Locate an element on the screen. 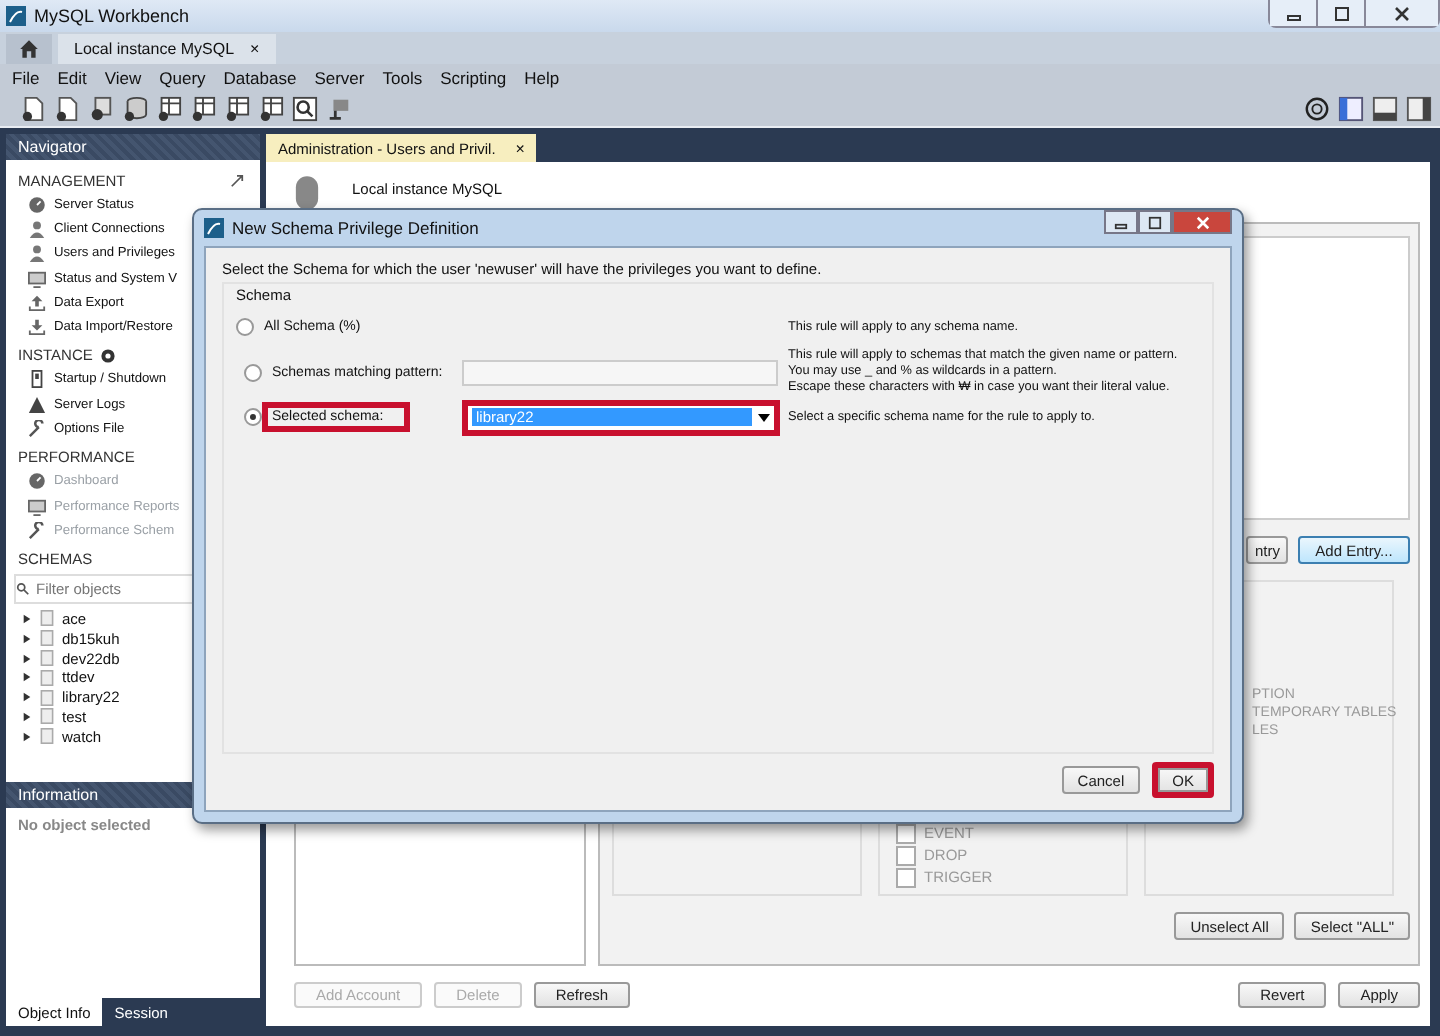 This screenshot has height=1036, width=1440. window-title: MySQL Workbench is located at coordinates (112, 16).